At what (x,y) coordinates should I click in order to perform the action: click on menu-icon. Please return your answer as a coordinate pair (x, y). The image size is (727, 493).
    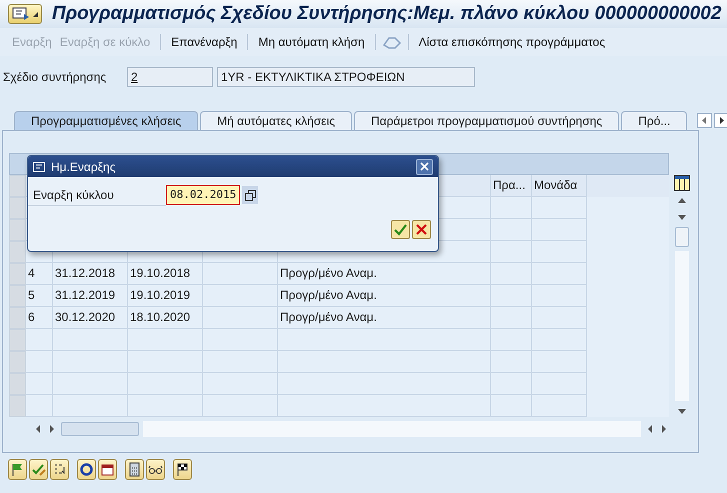
    Looking at the image, I should click on (21, 14).